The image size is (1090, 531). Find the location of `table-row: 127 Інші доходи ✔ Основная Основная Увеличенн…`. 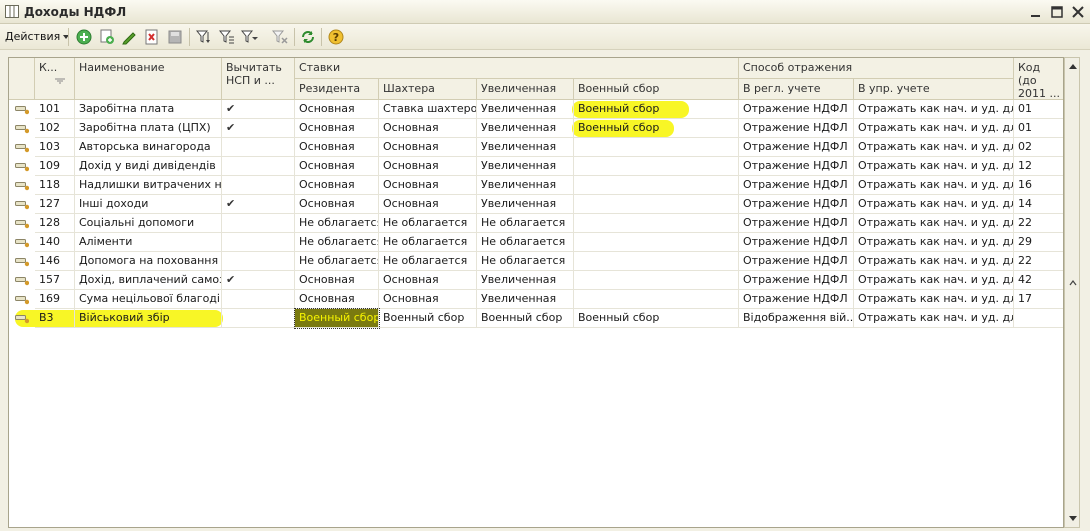

table-row: 127 Інші доходи ✔ Основная Основная Увеличенн… is located at coordinates (536, 204).